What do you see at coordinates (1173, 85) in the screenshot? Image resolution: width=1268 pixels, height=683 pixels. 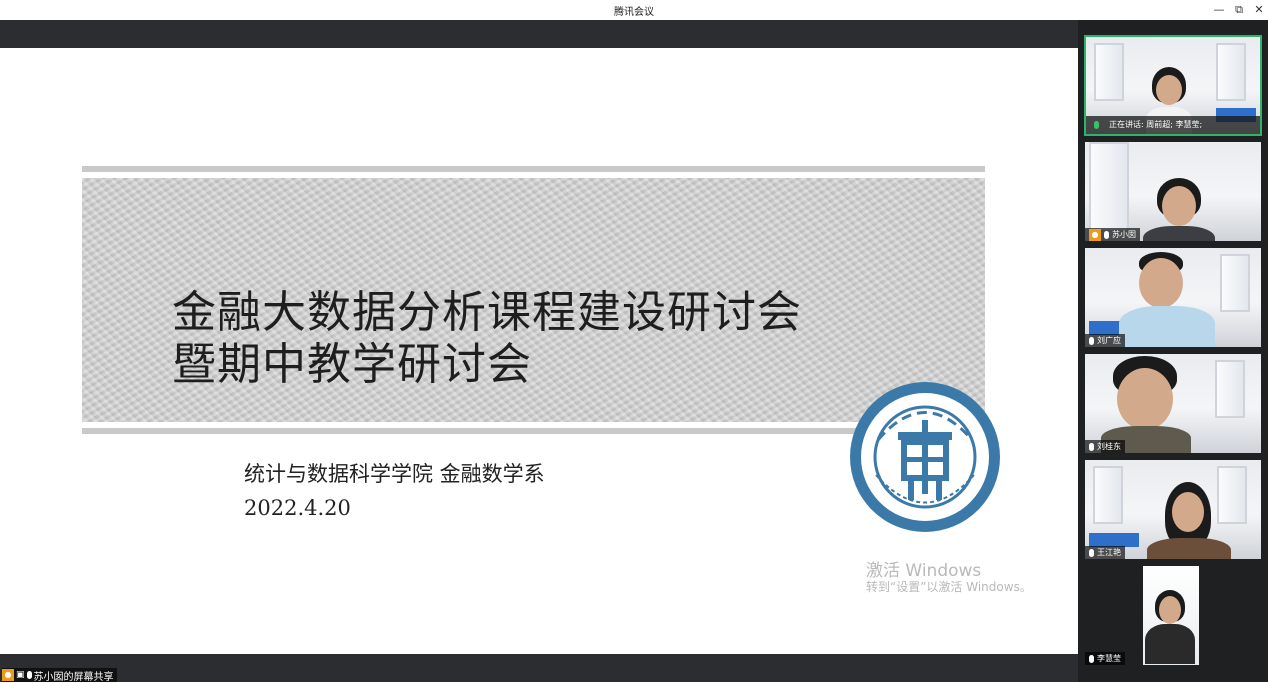 I see `participant-tile-speaking: 正在讲话: 周前超; 李慧莹;` at bounding box center [1173, 85].